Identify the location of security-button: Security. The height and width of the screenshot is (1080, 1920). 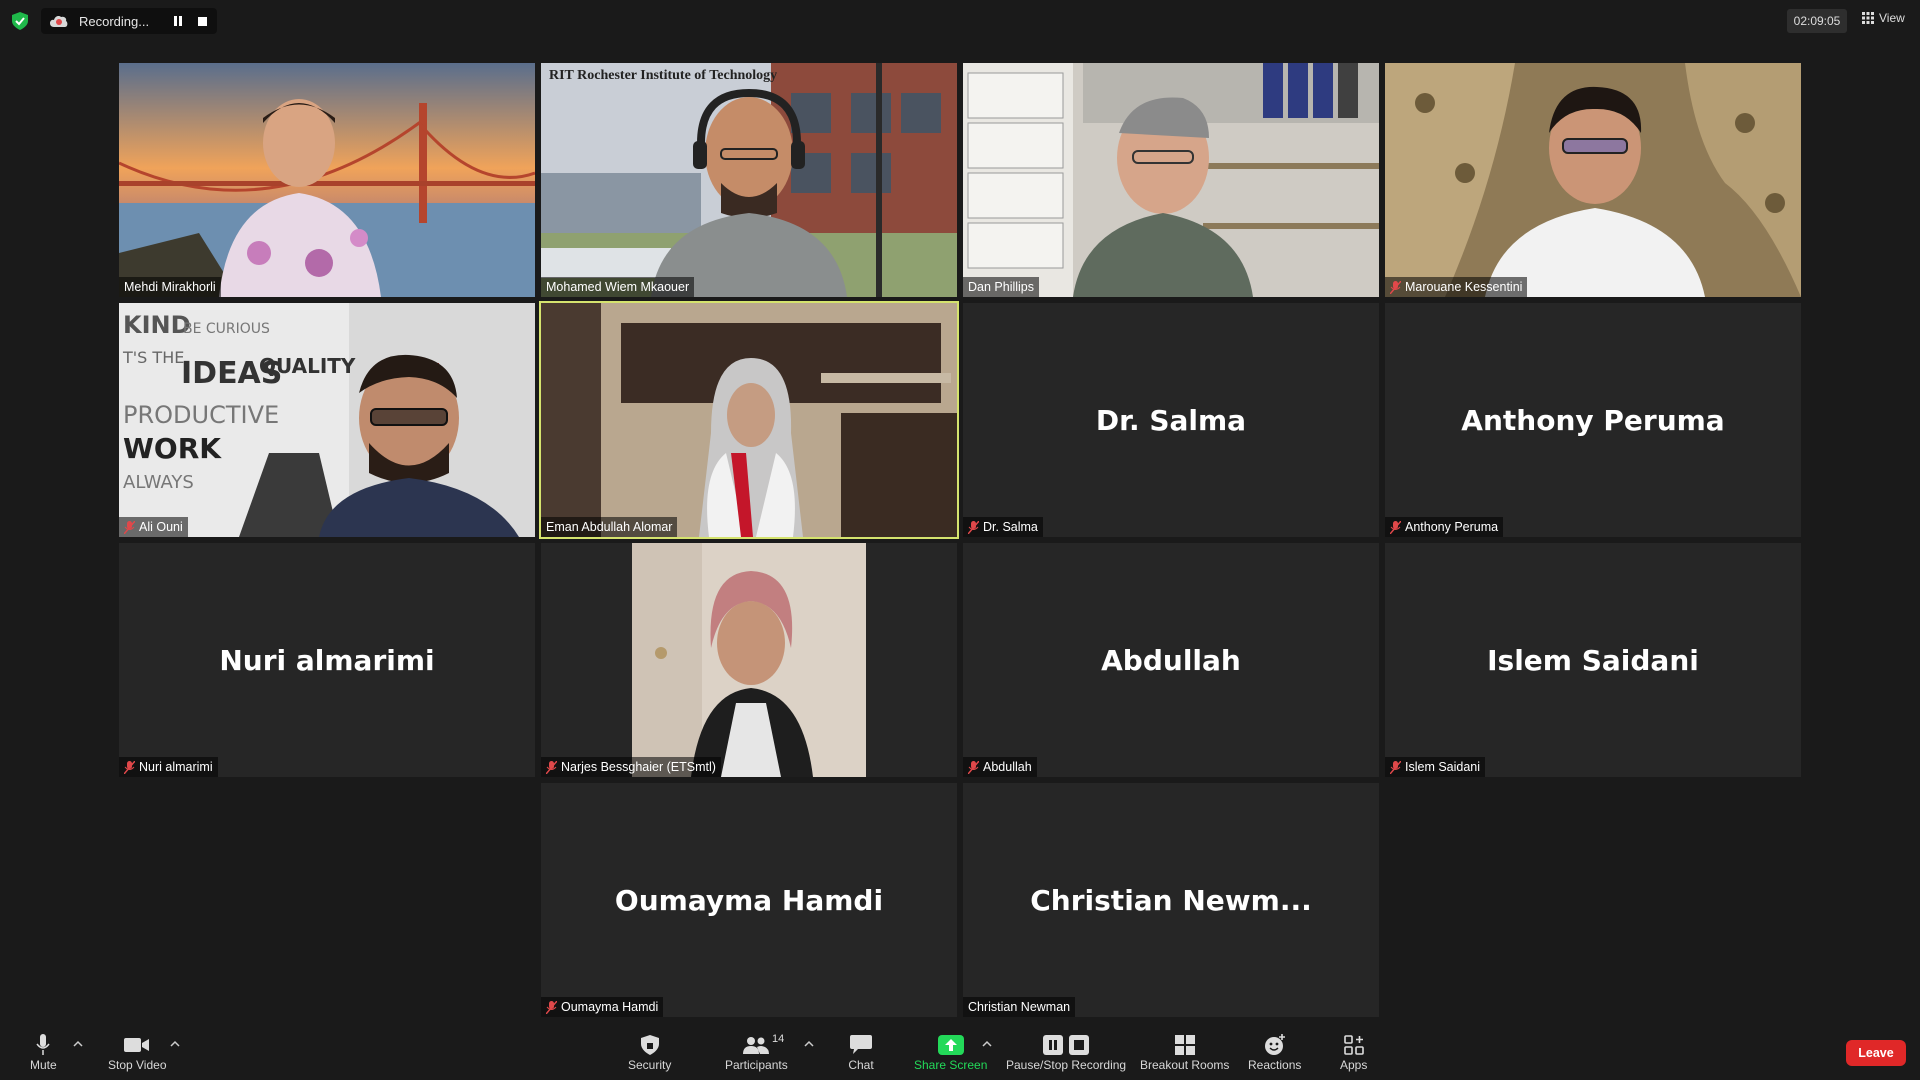
(649, 1053).